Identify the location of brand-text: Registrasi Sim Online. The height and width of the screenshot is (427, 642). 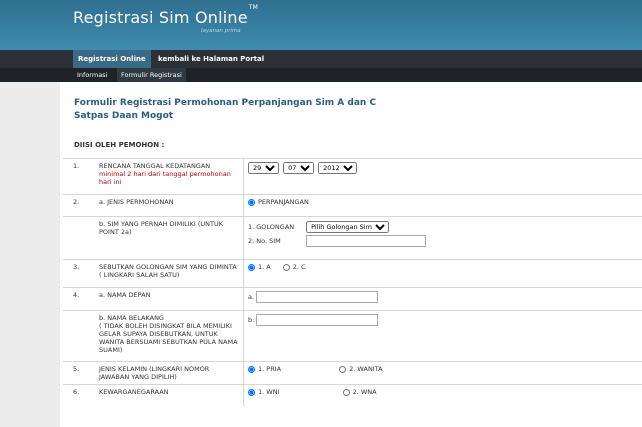
(160, 17).